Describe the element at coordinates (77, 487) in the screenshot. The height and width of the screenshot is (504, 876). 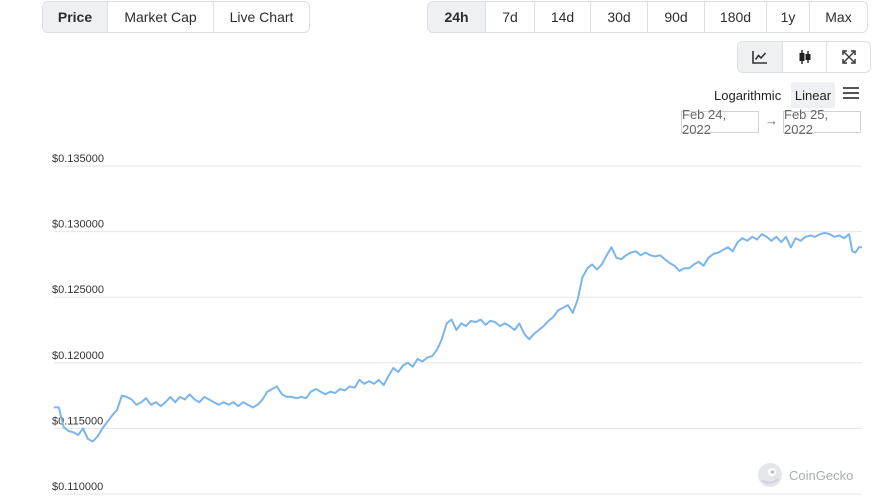
I see `y-tick-label: $0.110000` at that location.